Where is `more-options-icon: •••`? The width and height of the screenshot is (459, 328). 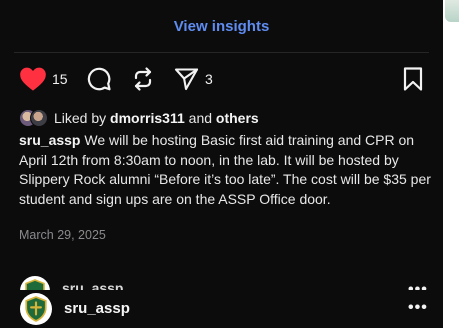
more-options-icon: ••• is located at coordinates (418, 308).